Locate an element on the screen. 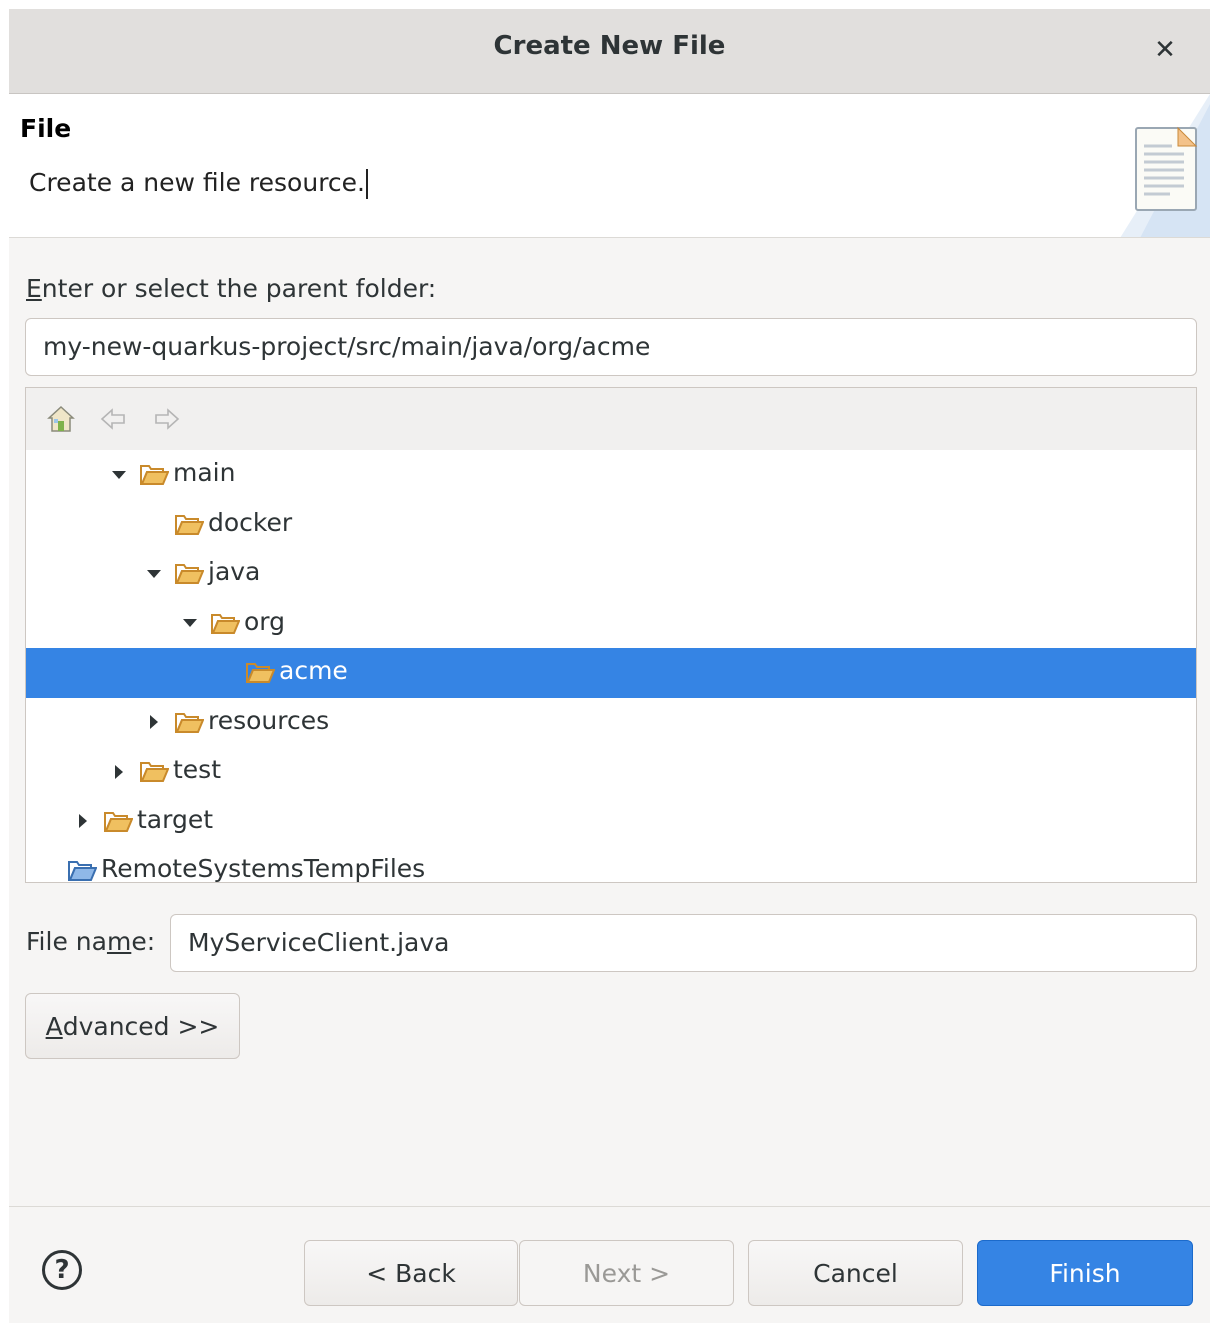  new-file-wizard-icon is located at coordinates (1165, 165).